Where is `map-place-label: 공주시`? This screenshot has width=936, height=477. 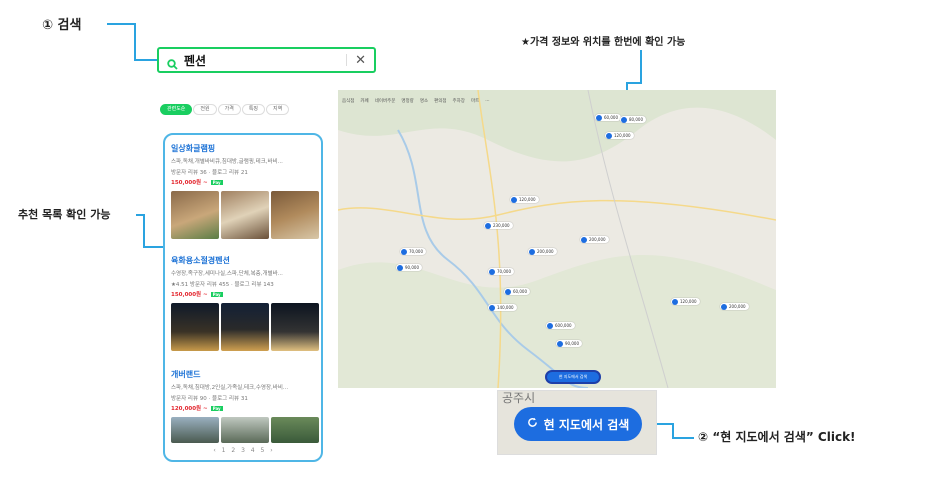
map-place-label: 공주시 is located at coordinates (519, 398).